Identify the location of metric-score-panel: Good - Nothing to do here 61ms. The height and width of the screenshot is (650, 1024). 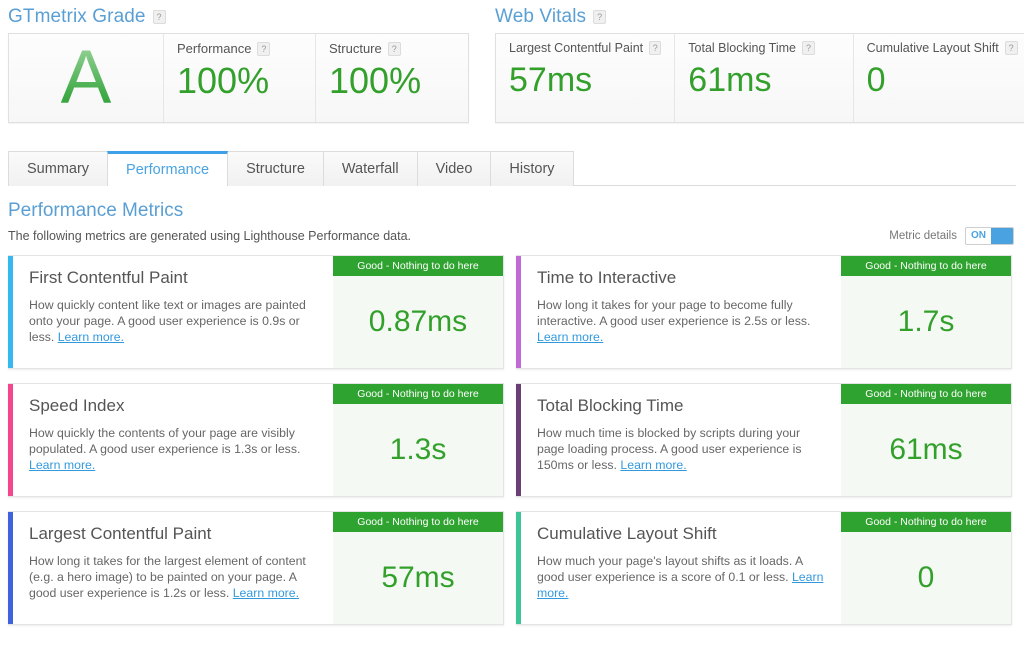
(926, 440).